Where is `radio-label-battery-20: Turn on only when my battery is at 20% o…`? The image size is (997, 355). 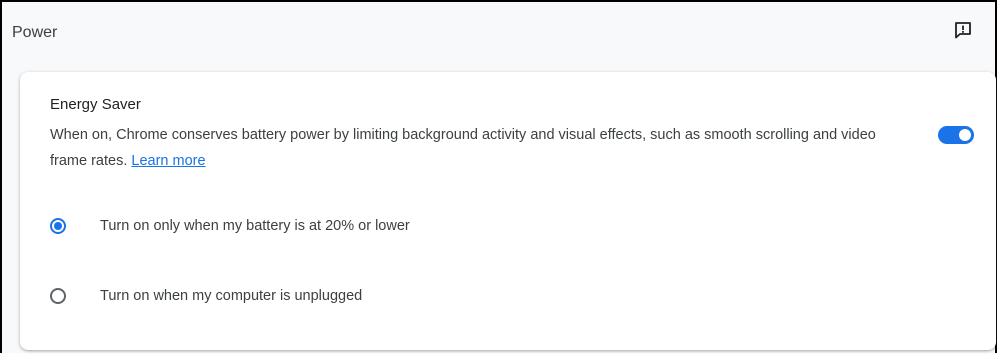
radio-label-battery-20: Turn on only when my battery is at 20% o… is located at coordinates (255, 226).